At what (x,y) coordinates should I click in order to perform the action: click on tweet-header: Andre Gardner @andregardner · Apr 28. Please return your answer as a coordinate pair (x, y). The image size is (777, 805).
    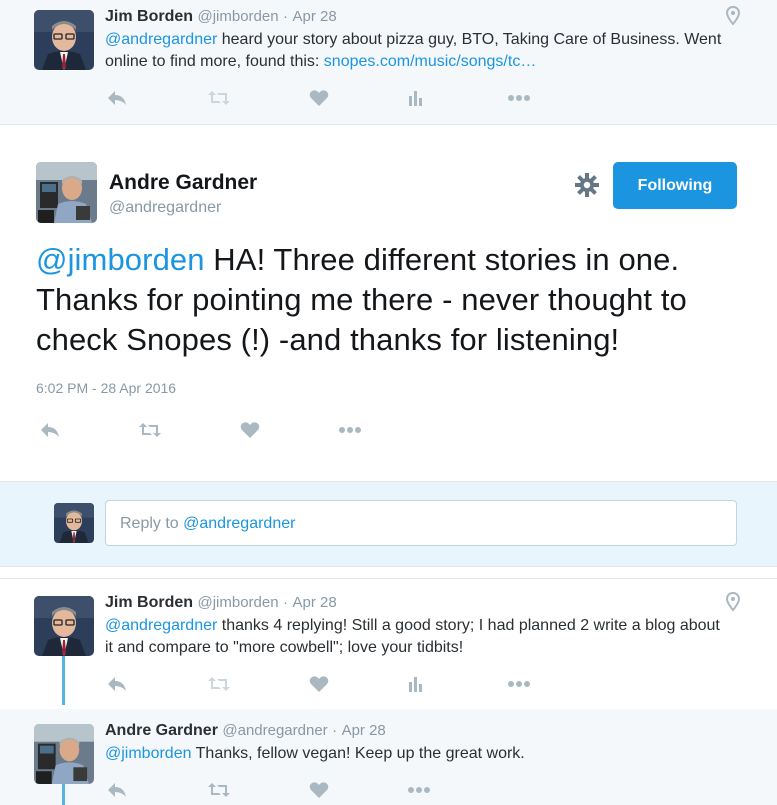
    Looking at the image, I should click on (245, 731).